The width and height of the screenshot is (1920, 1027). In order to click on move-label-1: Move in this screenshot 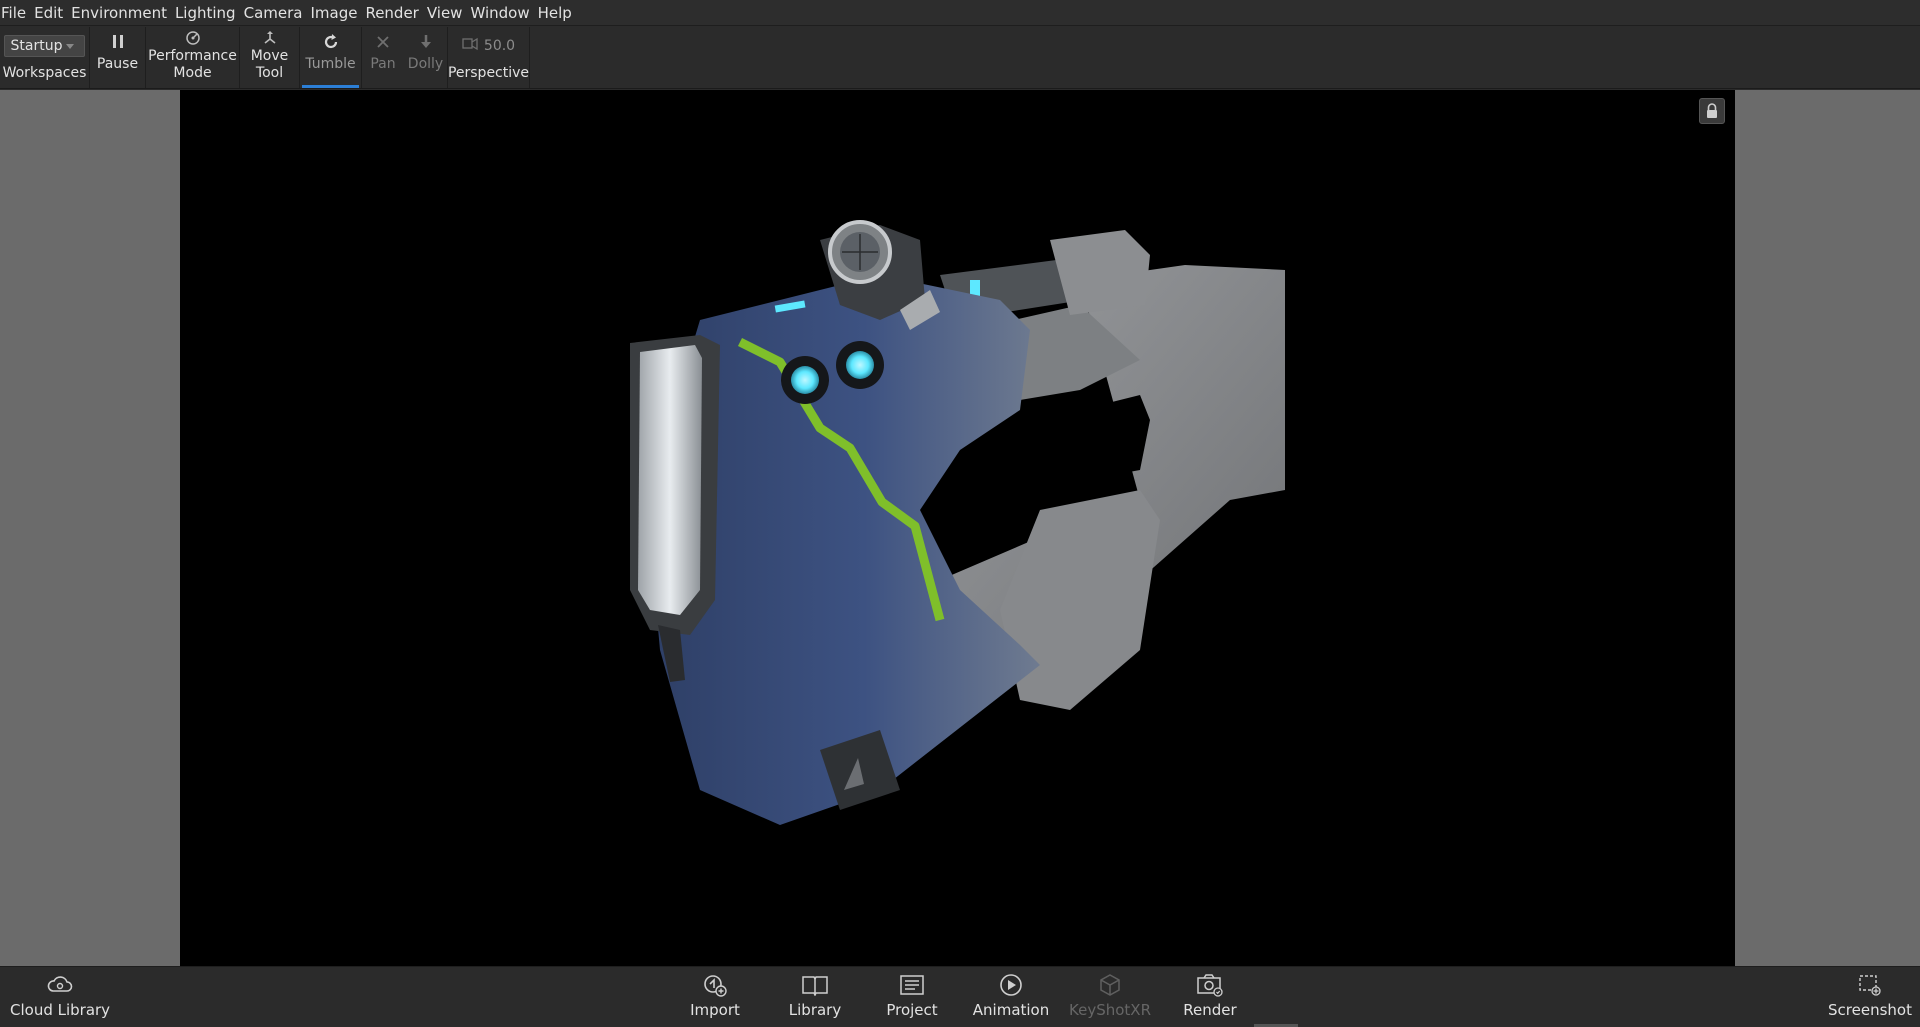, I will do `click(269, 56)`.